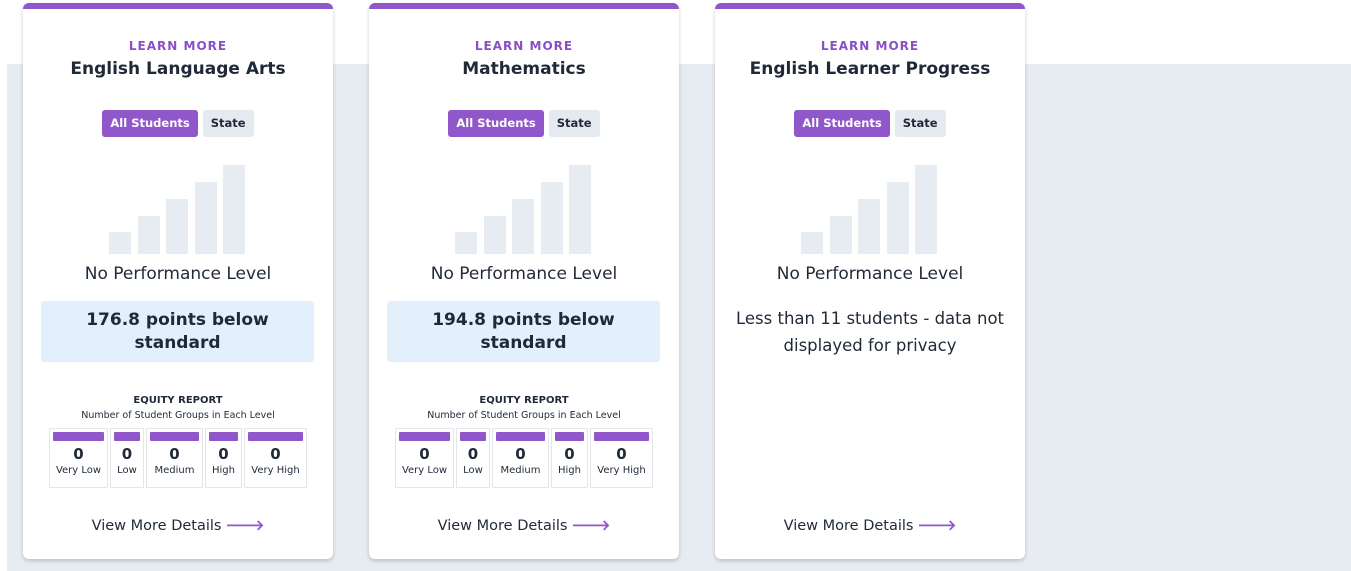  Describe the element at coordinates (870, 69) in the screenshot. I see `card-title: English Learner Progress` at that location.